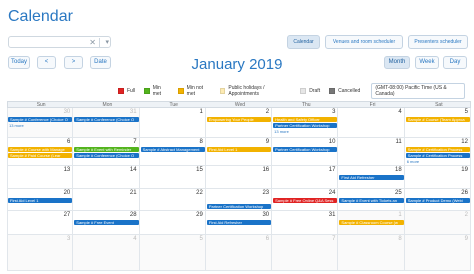 Image resolution: width=474 pixels, height=274 pixels. What do you see at coordinates (67, 112) in the screenshot?
I see `day-number: 30` at bounding box center [67, 112].